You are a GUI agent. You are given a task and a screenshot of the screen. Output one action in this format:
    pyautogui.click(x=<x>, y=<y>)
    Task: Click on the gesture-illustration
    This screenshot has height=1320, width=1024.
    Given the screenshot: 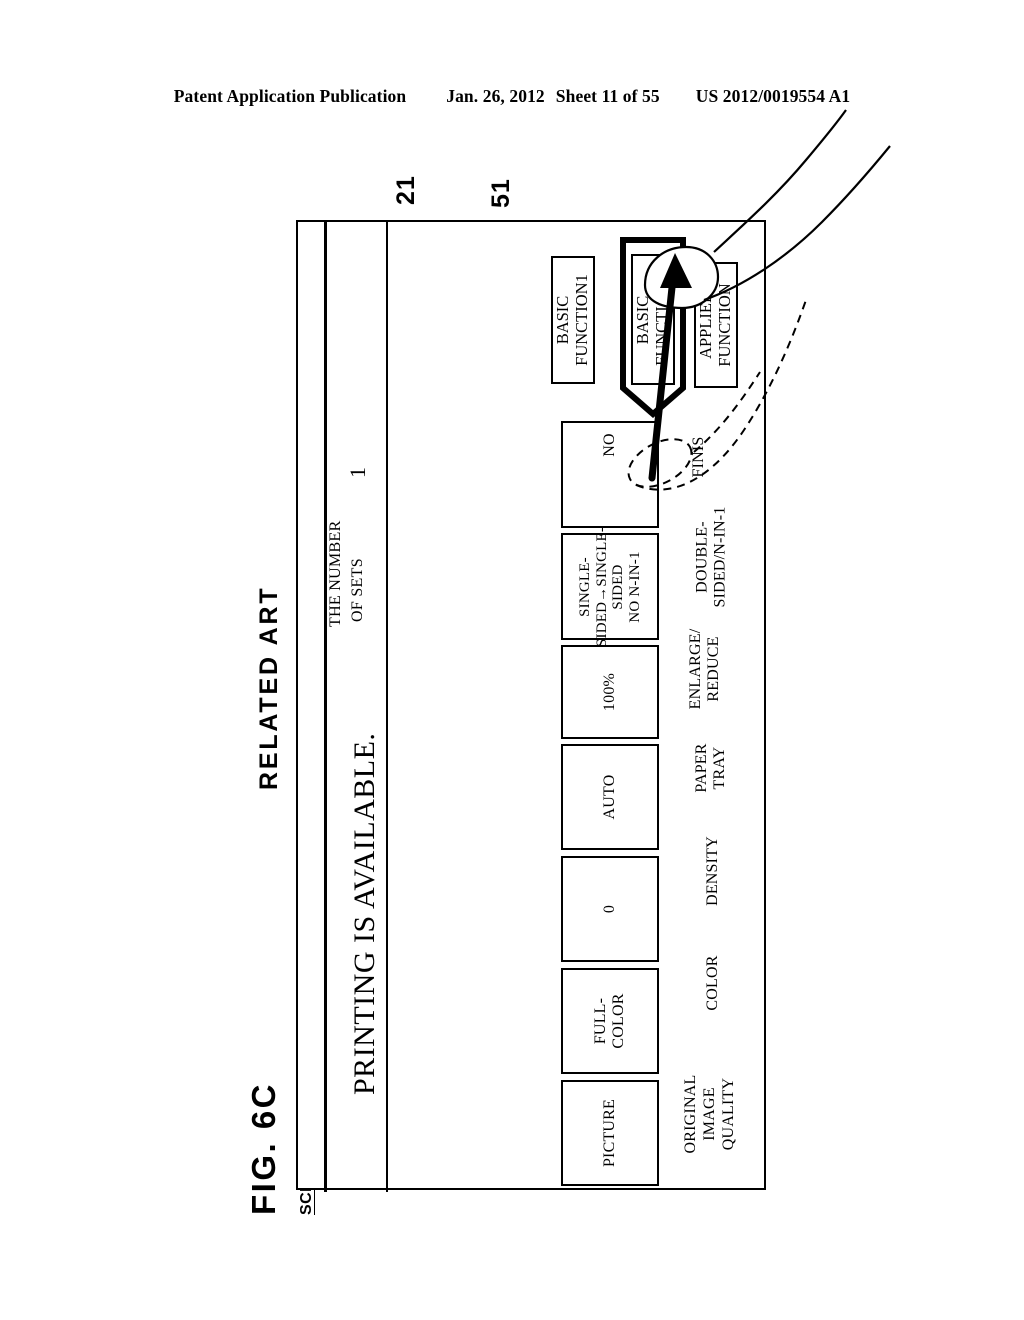 What is the action you would take?
    pyautogui.click(x=759, y=300)
    